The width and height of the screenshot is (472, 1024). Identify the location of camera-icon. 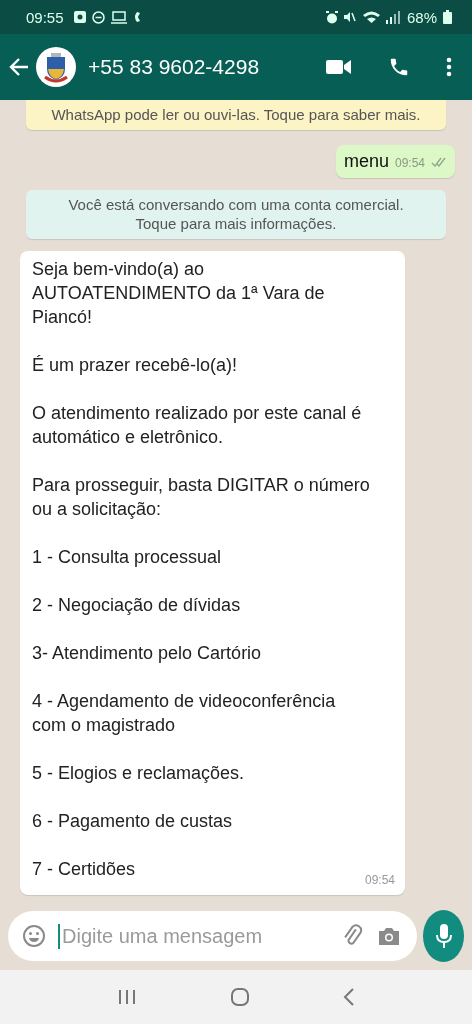
(389, 936).